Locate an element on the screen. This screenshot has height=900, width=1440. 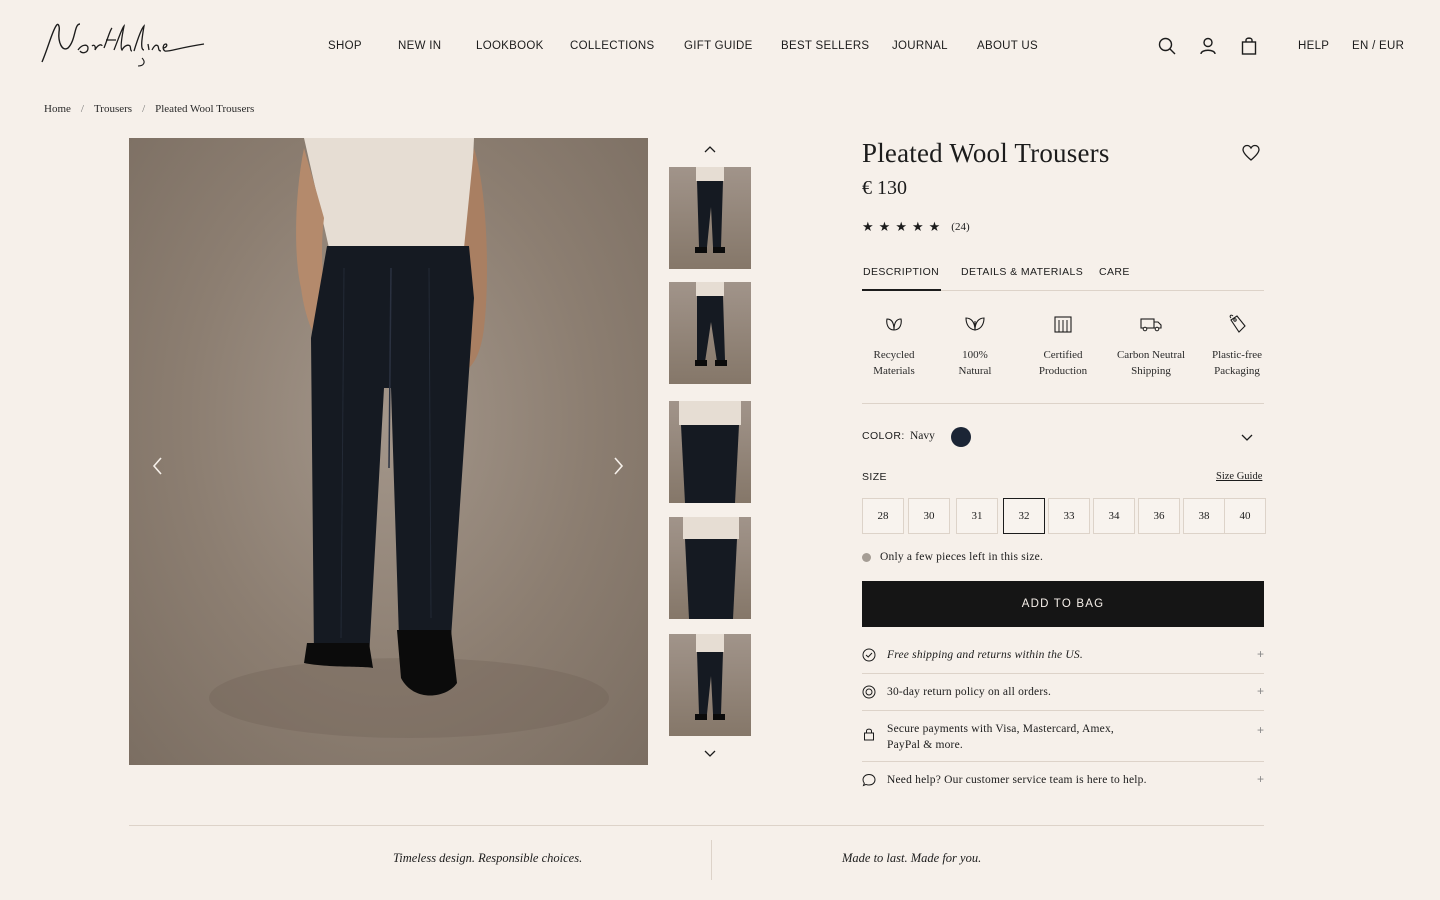
help-link: HELP is located at coordinates (1313, 46).